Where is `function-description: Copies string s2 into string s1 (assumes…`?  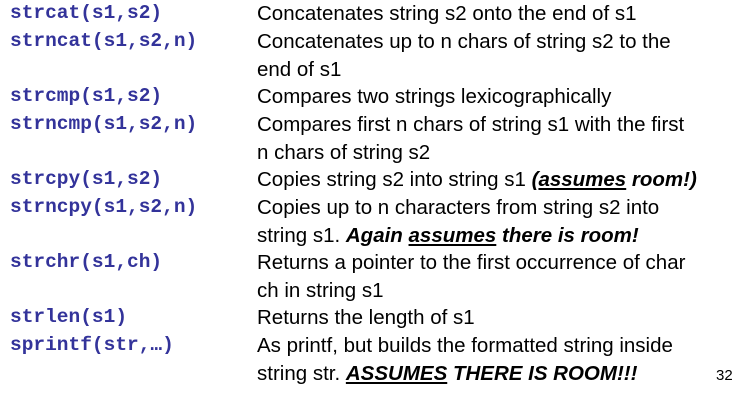
function-description: Copies string s2 into string s1 (assumes… is located at coordinates (497, 180).